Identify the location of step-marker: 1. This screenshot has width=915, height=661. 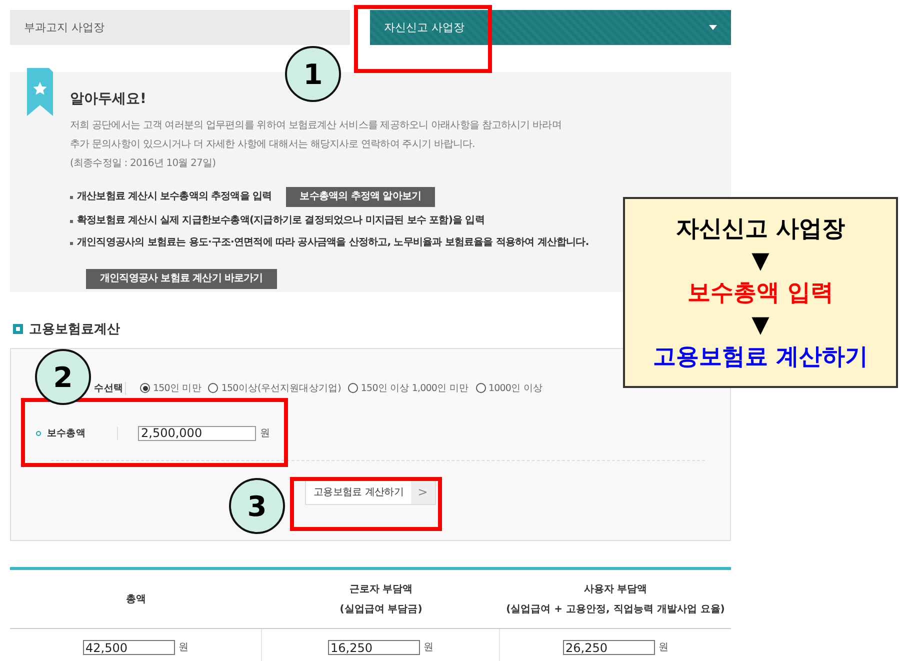
(313, 74).